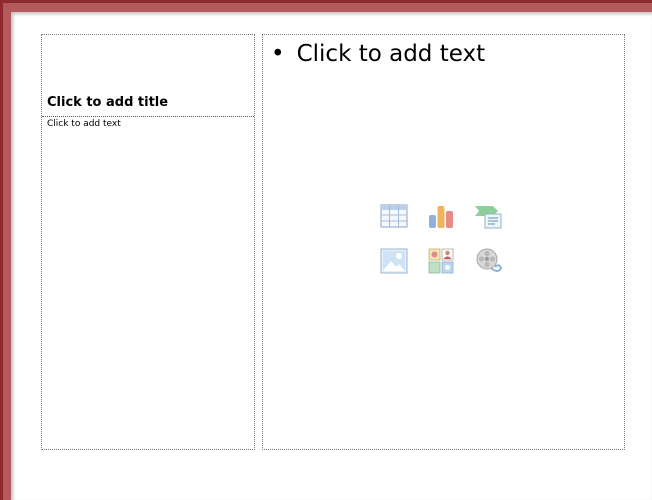  Describe the element at coordinates (394, 216) in the screenshot. I see `insert-table-icon` at that location.